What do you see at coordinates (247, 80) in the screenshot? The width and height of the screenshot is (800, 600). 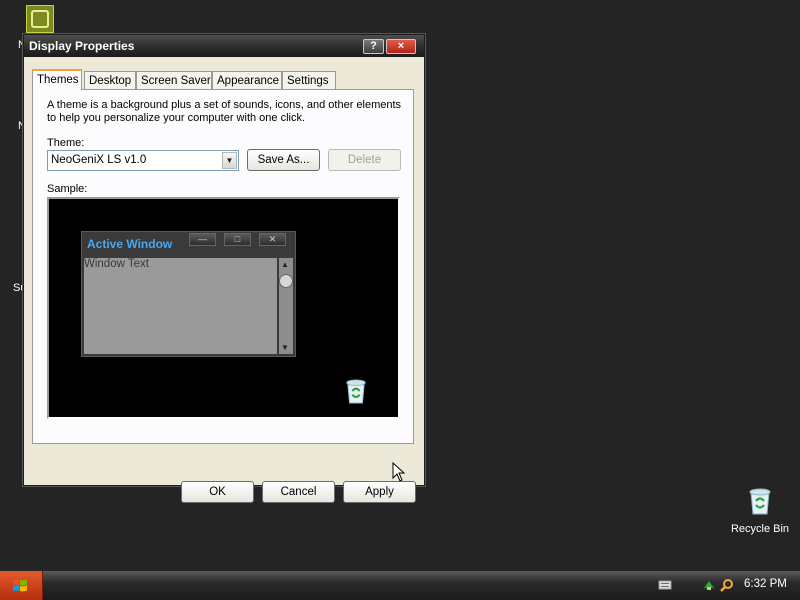 I see `tab-appearance: Appearance` at bounding box center [247, 80].